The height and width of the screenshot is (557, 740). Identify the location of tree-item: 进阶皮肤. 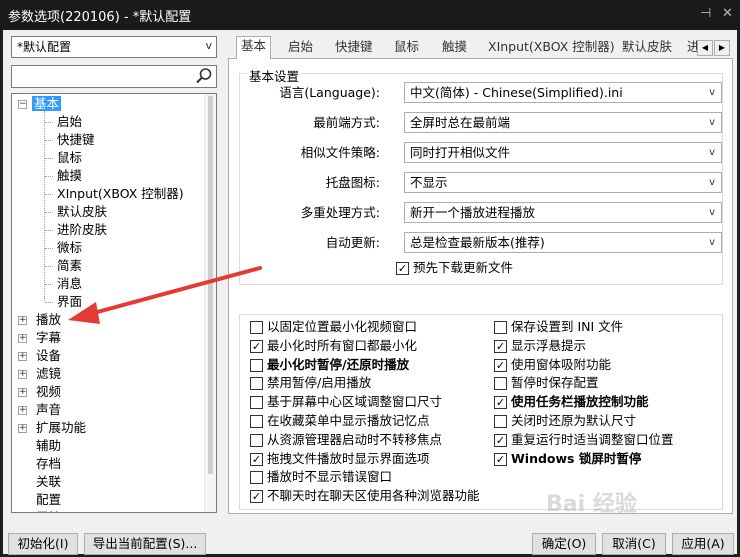
(82, 230).